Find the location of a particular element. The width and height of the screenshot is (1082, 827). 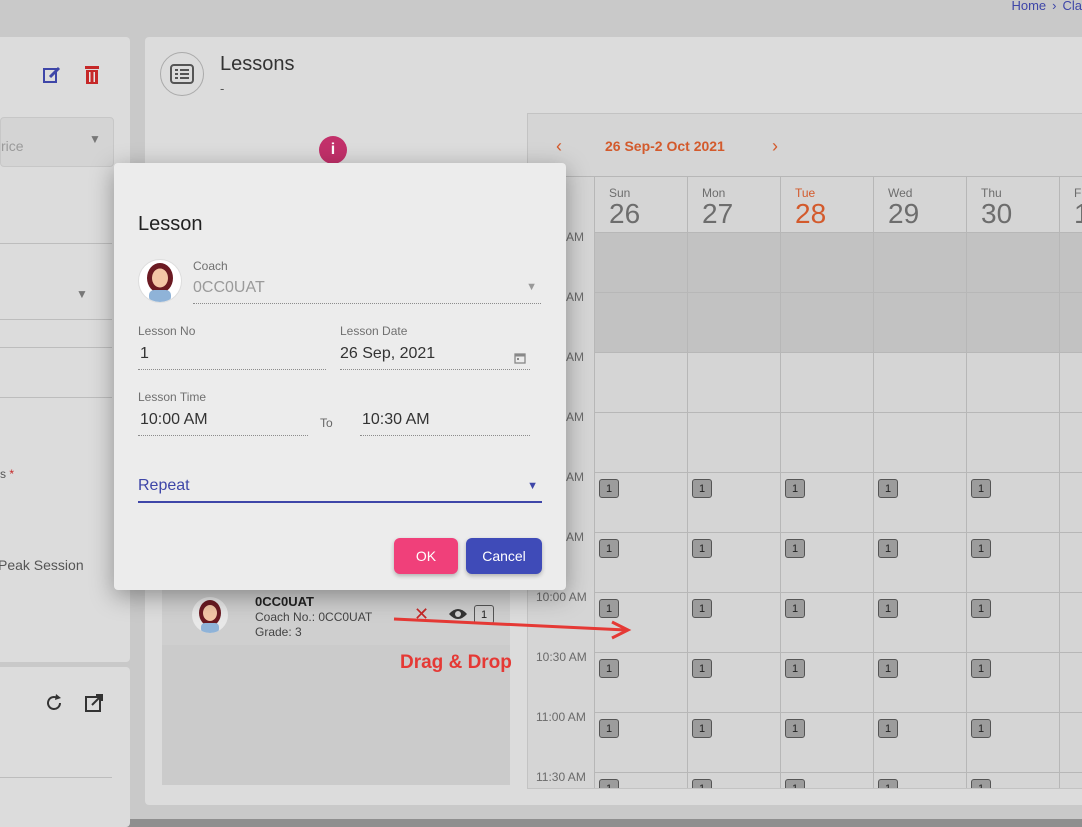

lesson-date-field: 26 Sep, 2021 is located at coordinates (435, 356).